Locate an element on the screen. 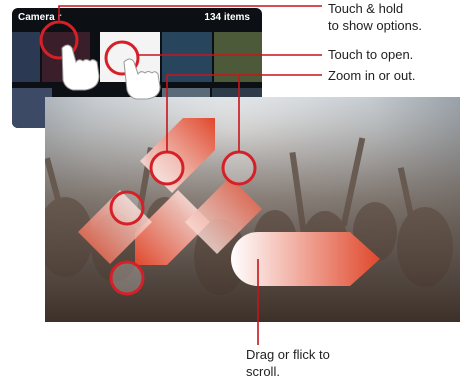 The height and width of the screenshot is (389, 460). callout-touch-open-text: Touch to open. is located at coordinates (371, 54).